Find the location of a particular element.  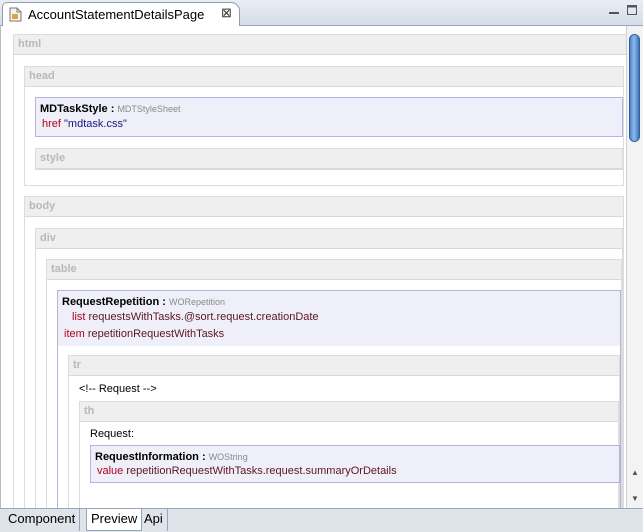

element-label: body is located at coordinates (42, 206).